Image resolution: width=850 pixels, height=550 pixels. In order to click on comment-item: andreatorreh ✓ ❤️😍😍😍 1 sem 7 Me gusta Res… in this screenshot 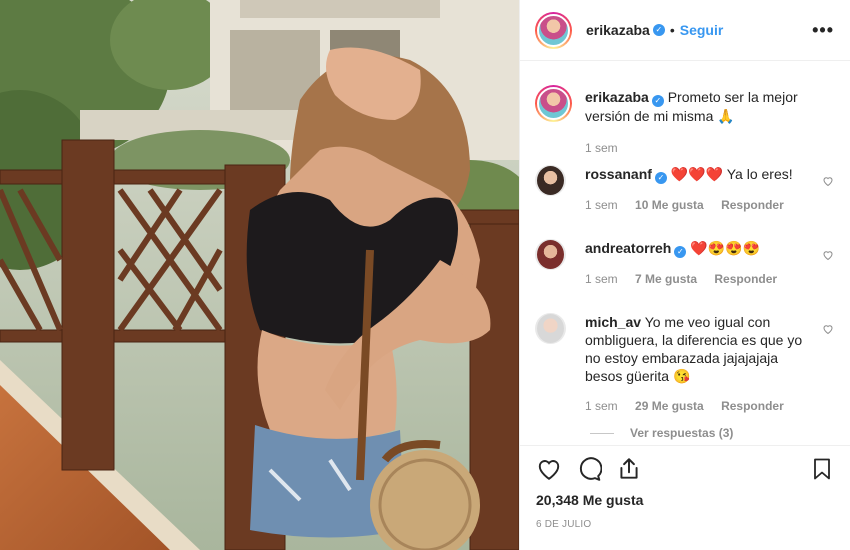, I will do `click(684, 263)`.